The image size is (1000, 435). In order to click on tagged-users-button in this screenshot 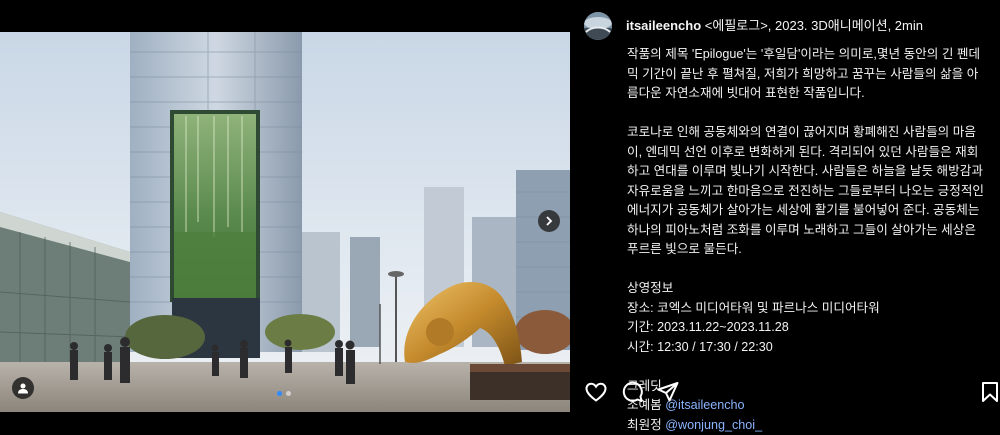, I will do `click(23, 388)`.